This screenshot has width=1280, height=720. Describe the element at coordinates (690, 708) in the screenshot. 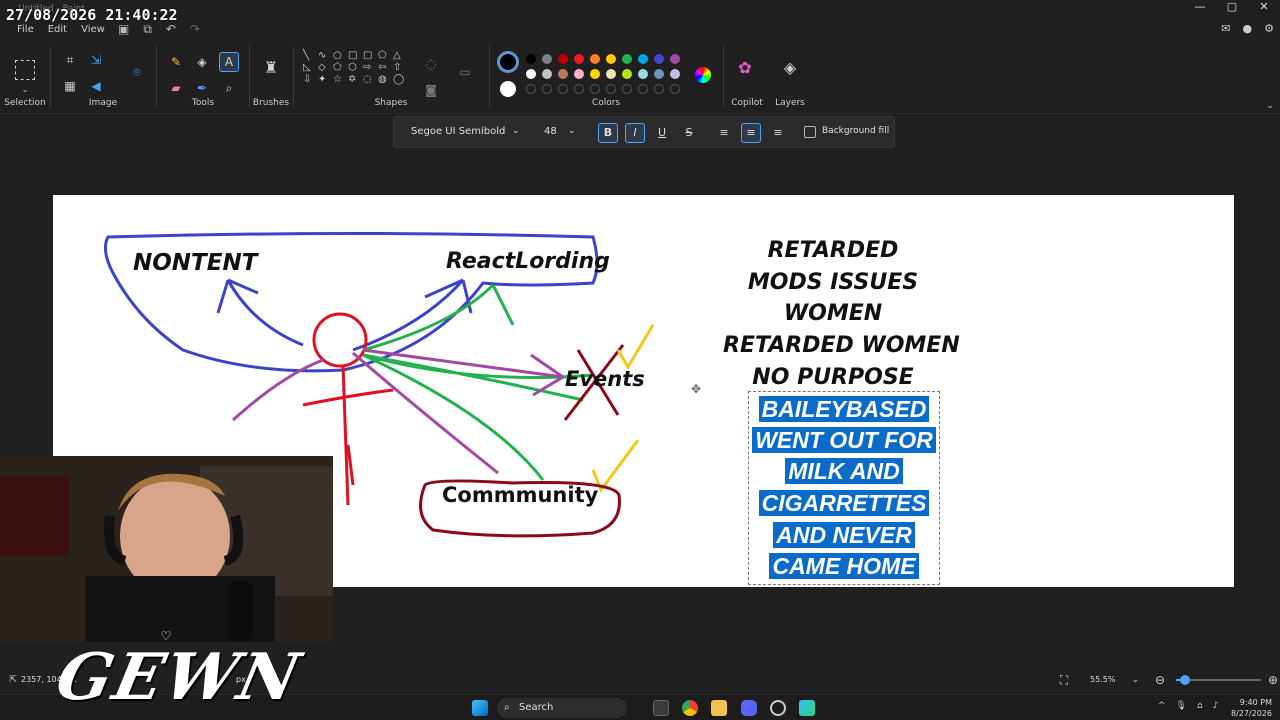

I see `chrome-icon` at that location.